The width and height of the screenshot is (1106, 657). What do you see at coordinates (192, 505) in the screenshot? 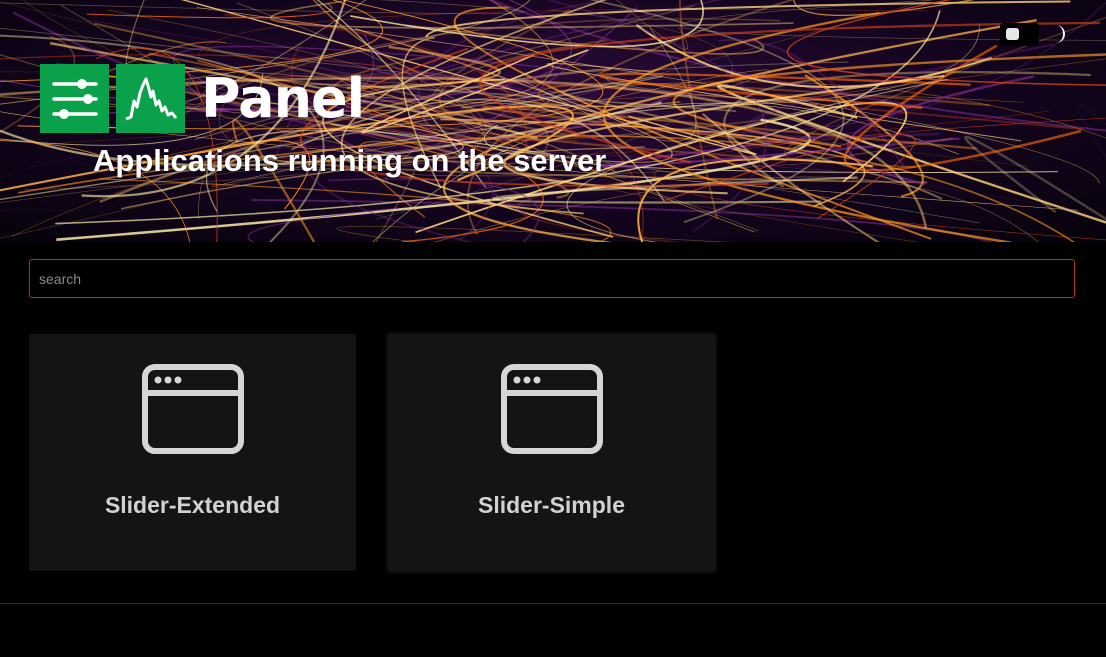
I see `app-card-label: Slider-Extended` at bounding box center [192, 505].